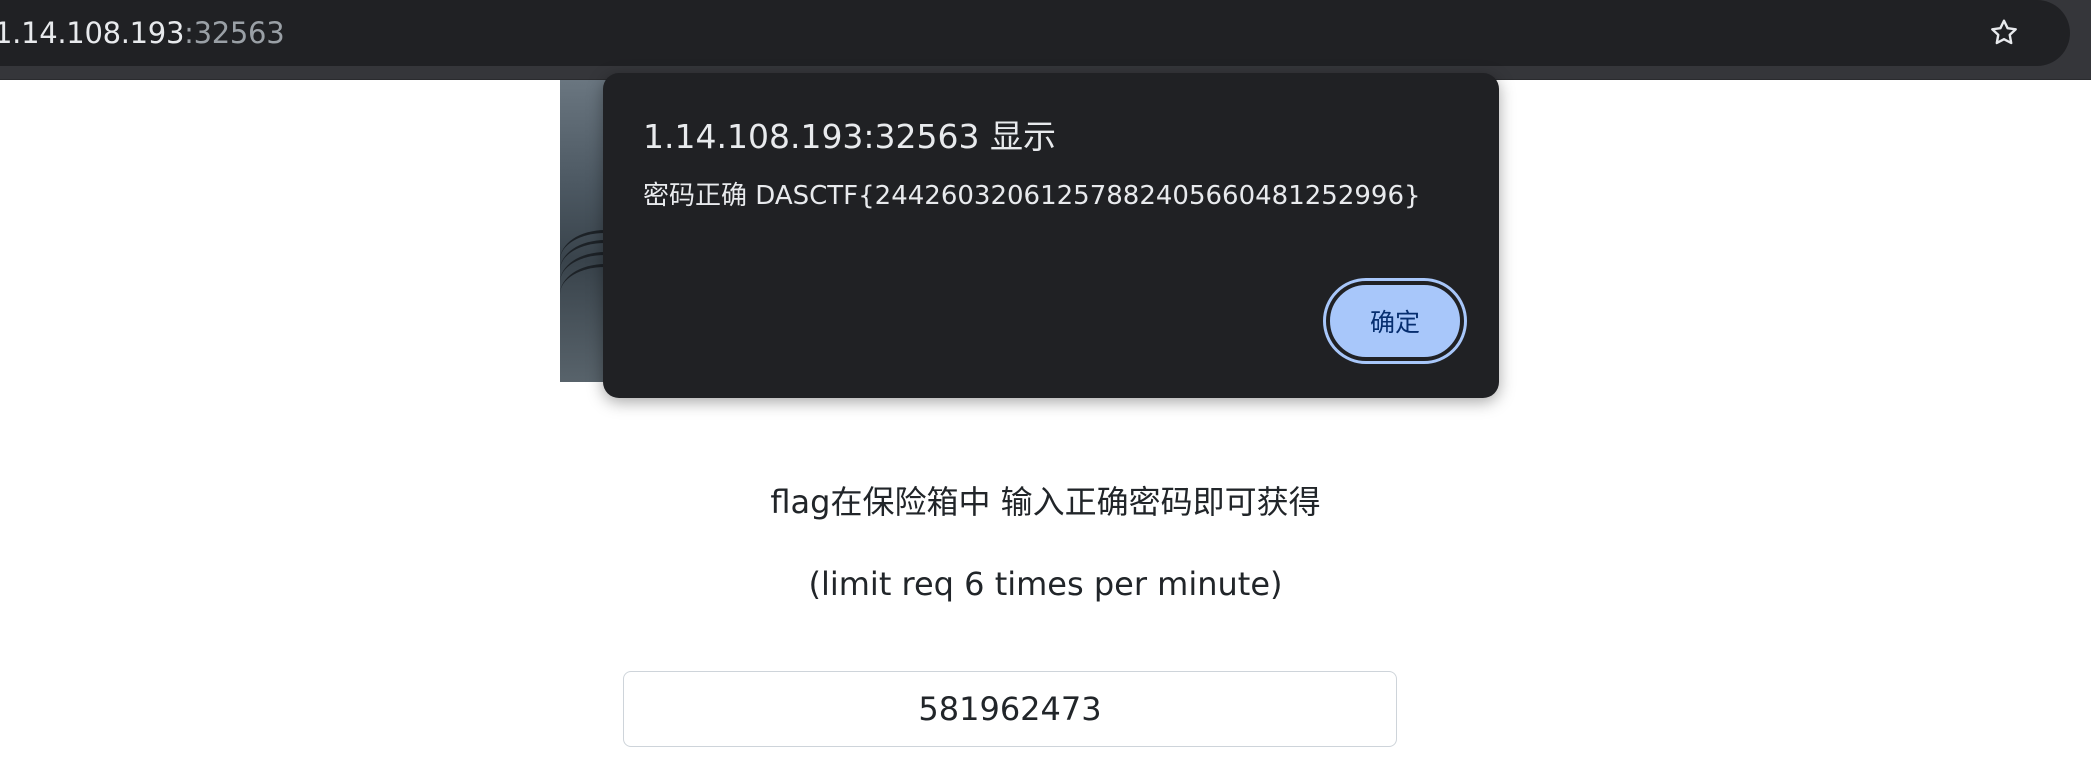 This screenshot has width=2091, height=763. Describe the element at coordinates (234, 33) in the screenshot. I see `url-port: :32563` at that location.